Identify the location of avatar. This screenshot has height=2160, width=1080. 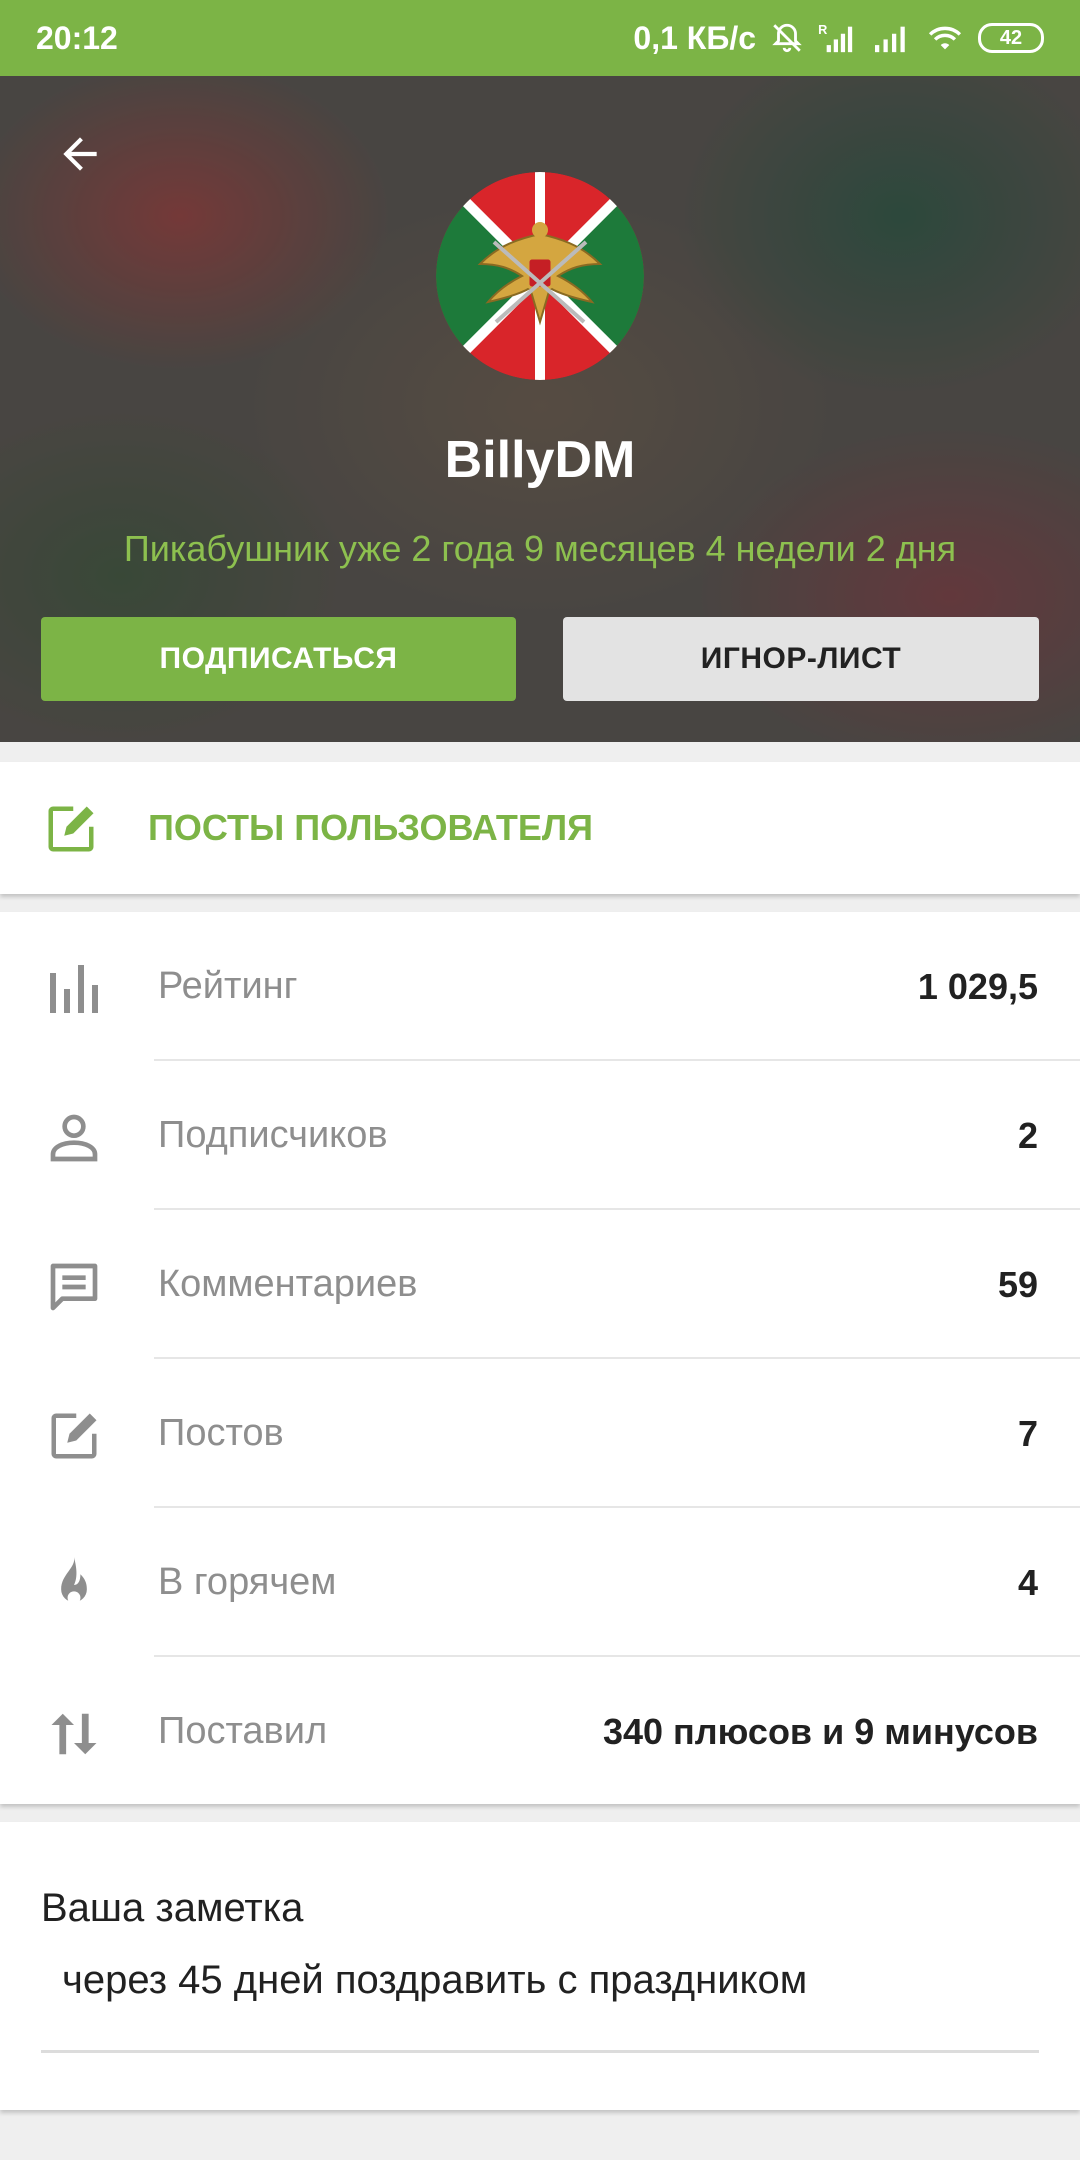
(540, 276).